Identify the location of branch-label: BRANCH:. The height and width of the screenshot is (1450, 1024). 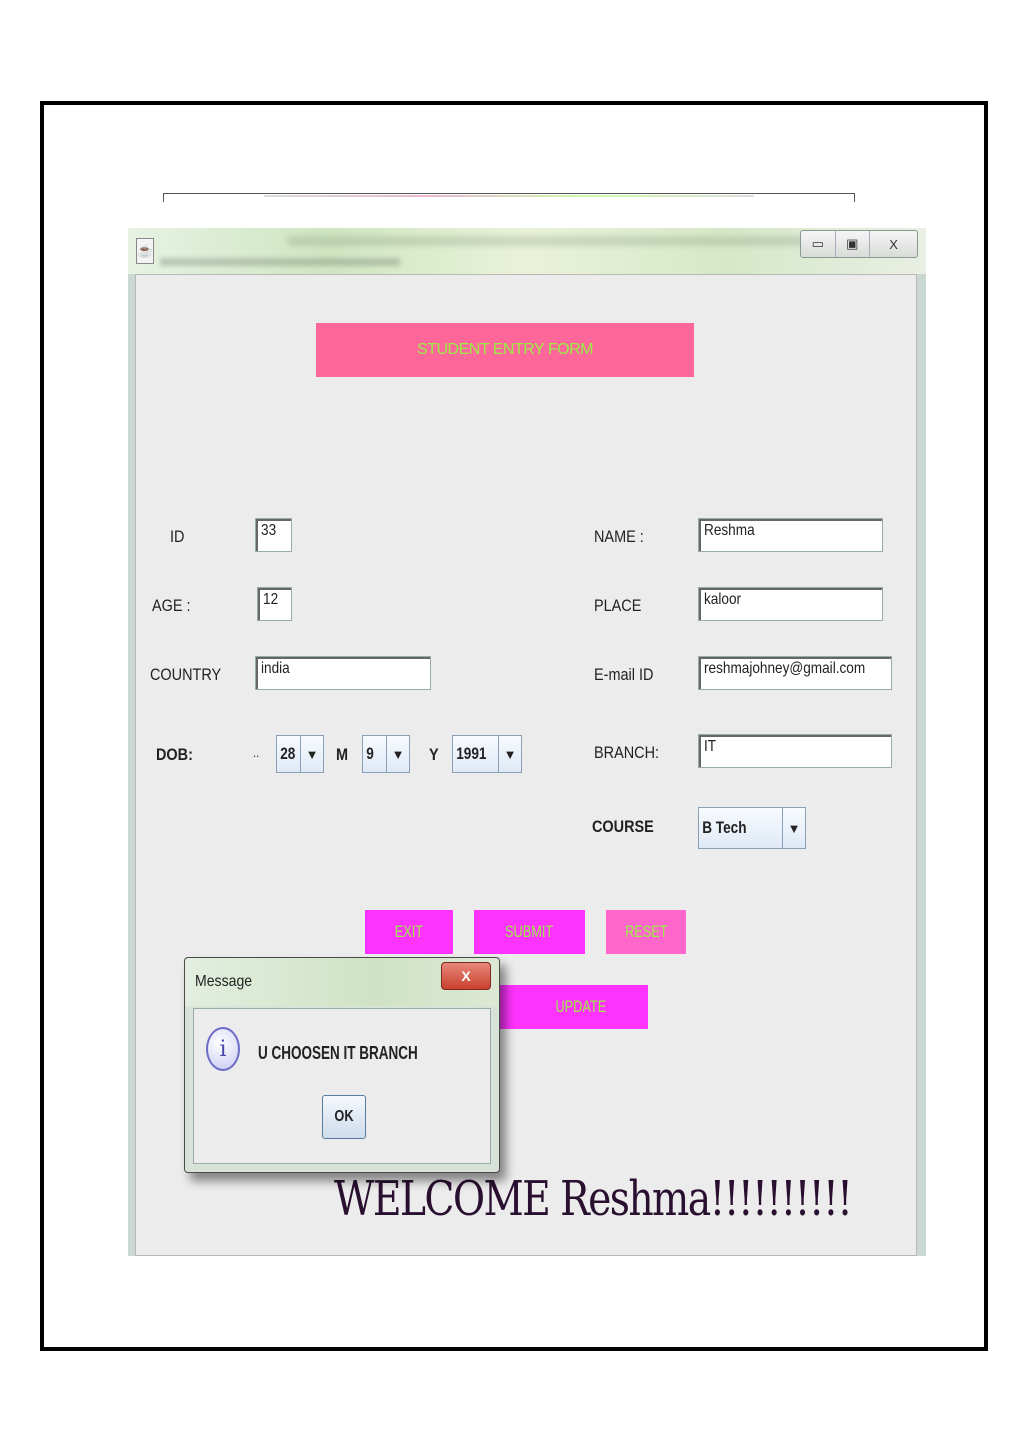
(627, 752).